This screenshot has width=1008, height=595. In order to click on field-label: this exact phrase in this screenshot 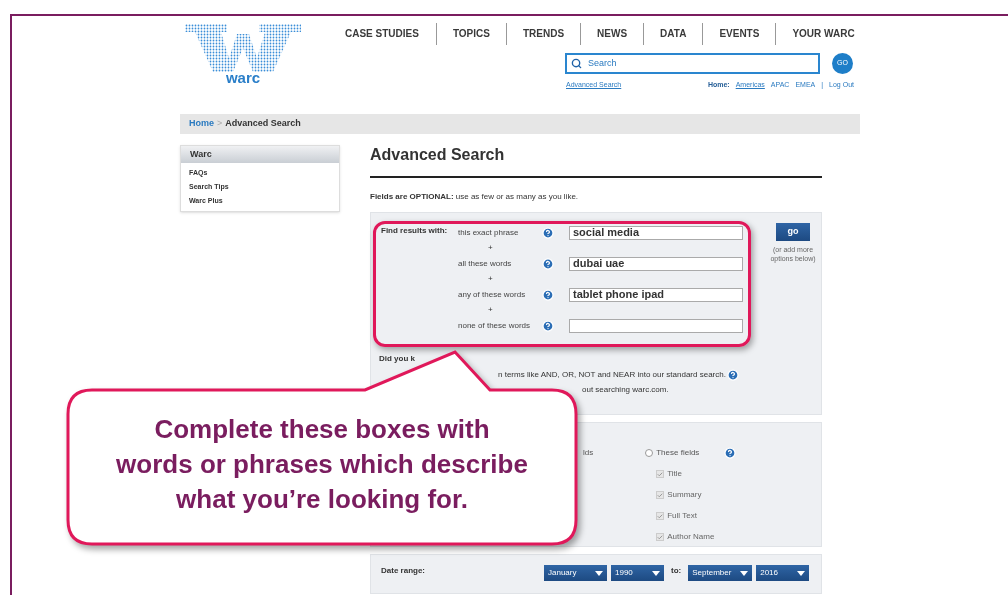, I will do `click(489, 232)`.